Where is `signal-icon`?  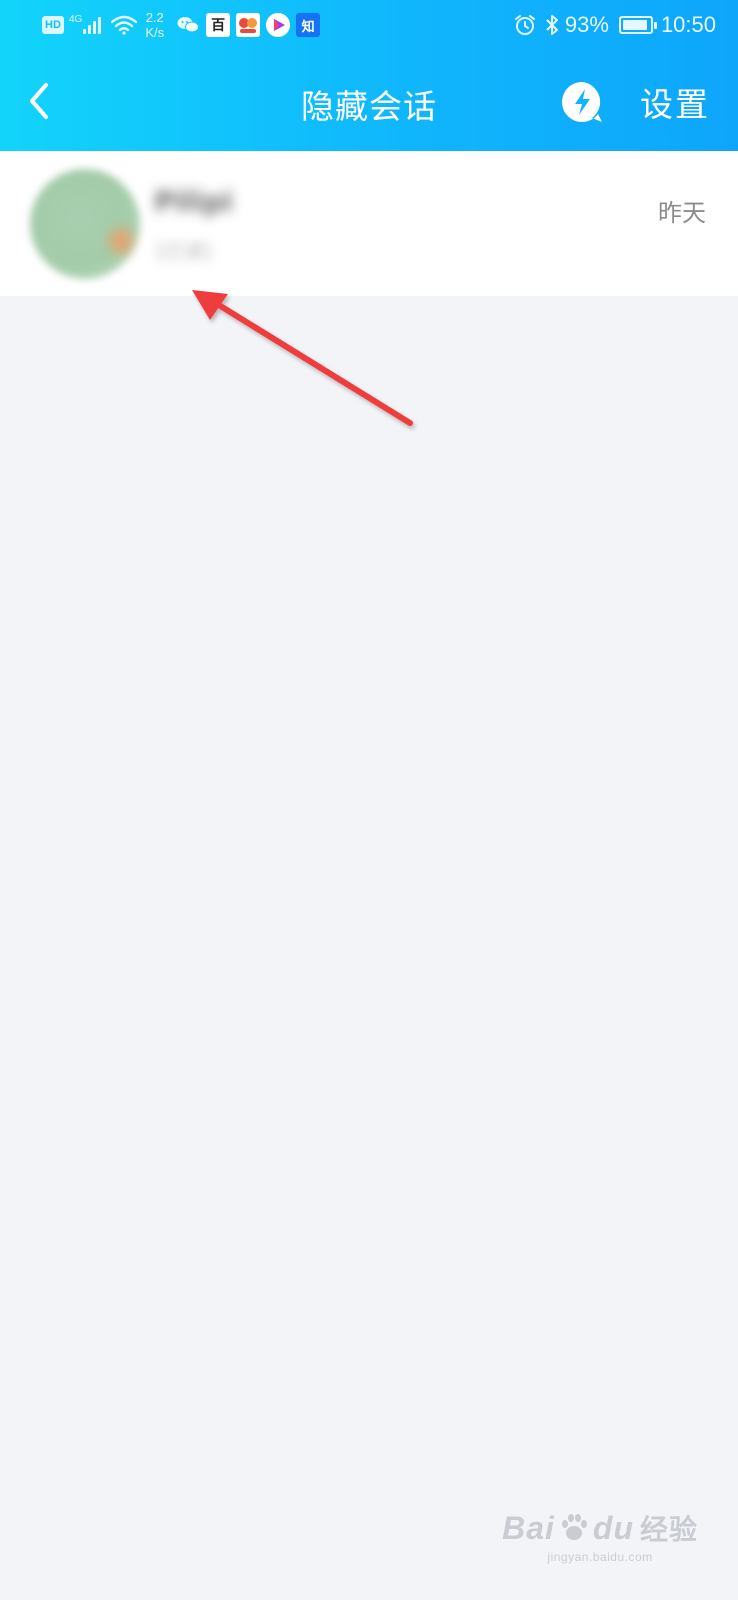 signal-icon is located at coordinates (93, 25).